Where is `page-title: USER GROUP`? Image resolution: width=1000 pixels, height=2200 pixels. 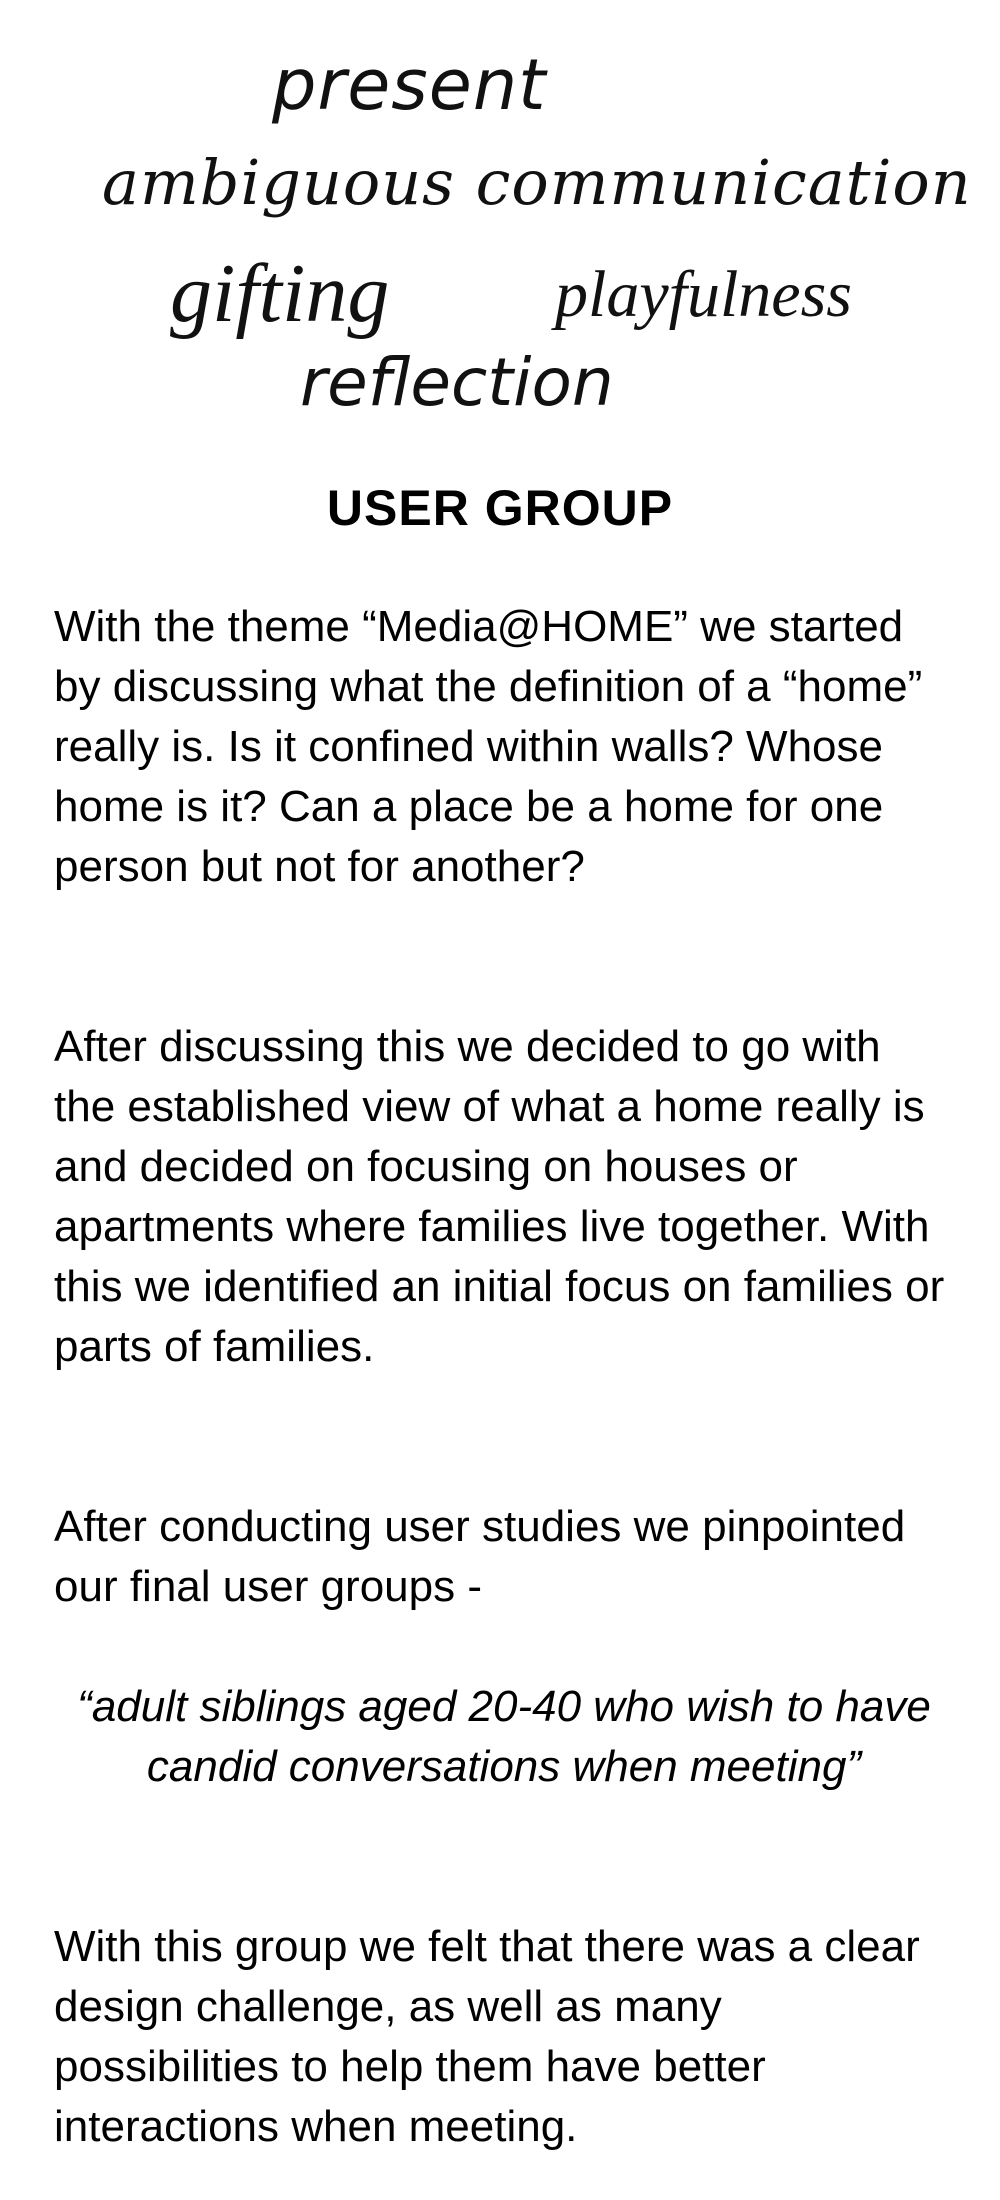 page-title: USER GROUP is located at coordinates (500, 508).